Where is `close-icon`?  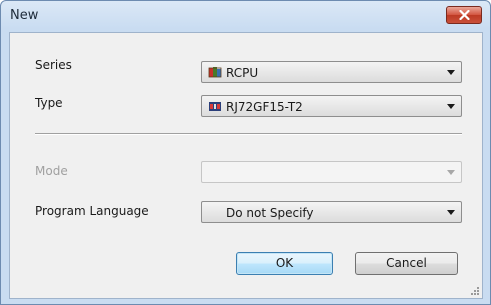 close-icon is located at coordinates (464, 15).